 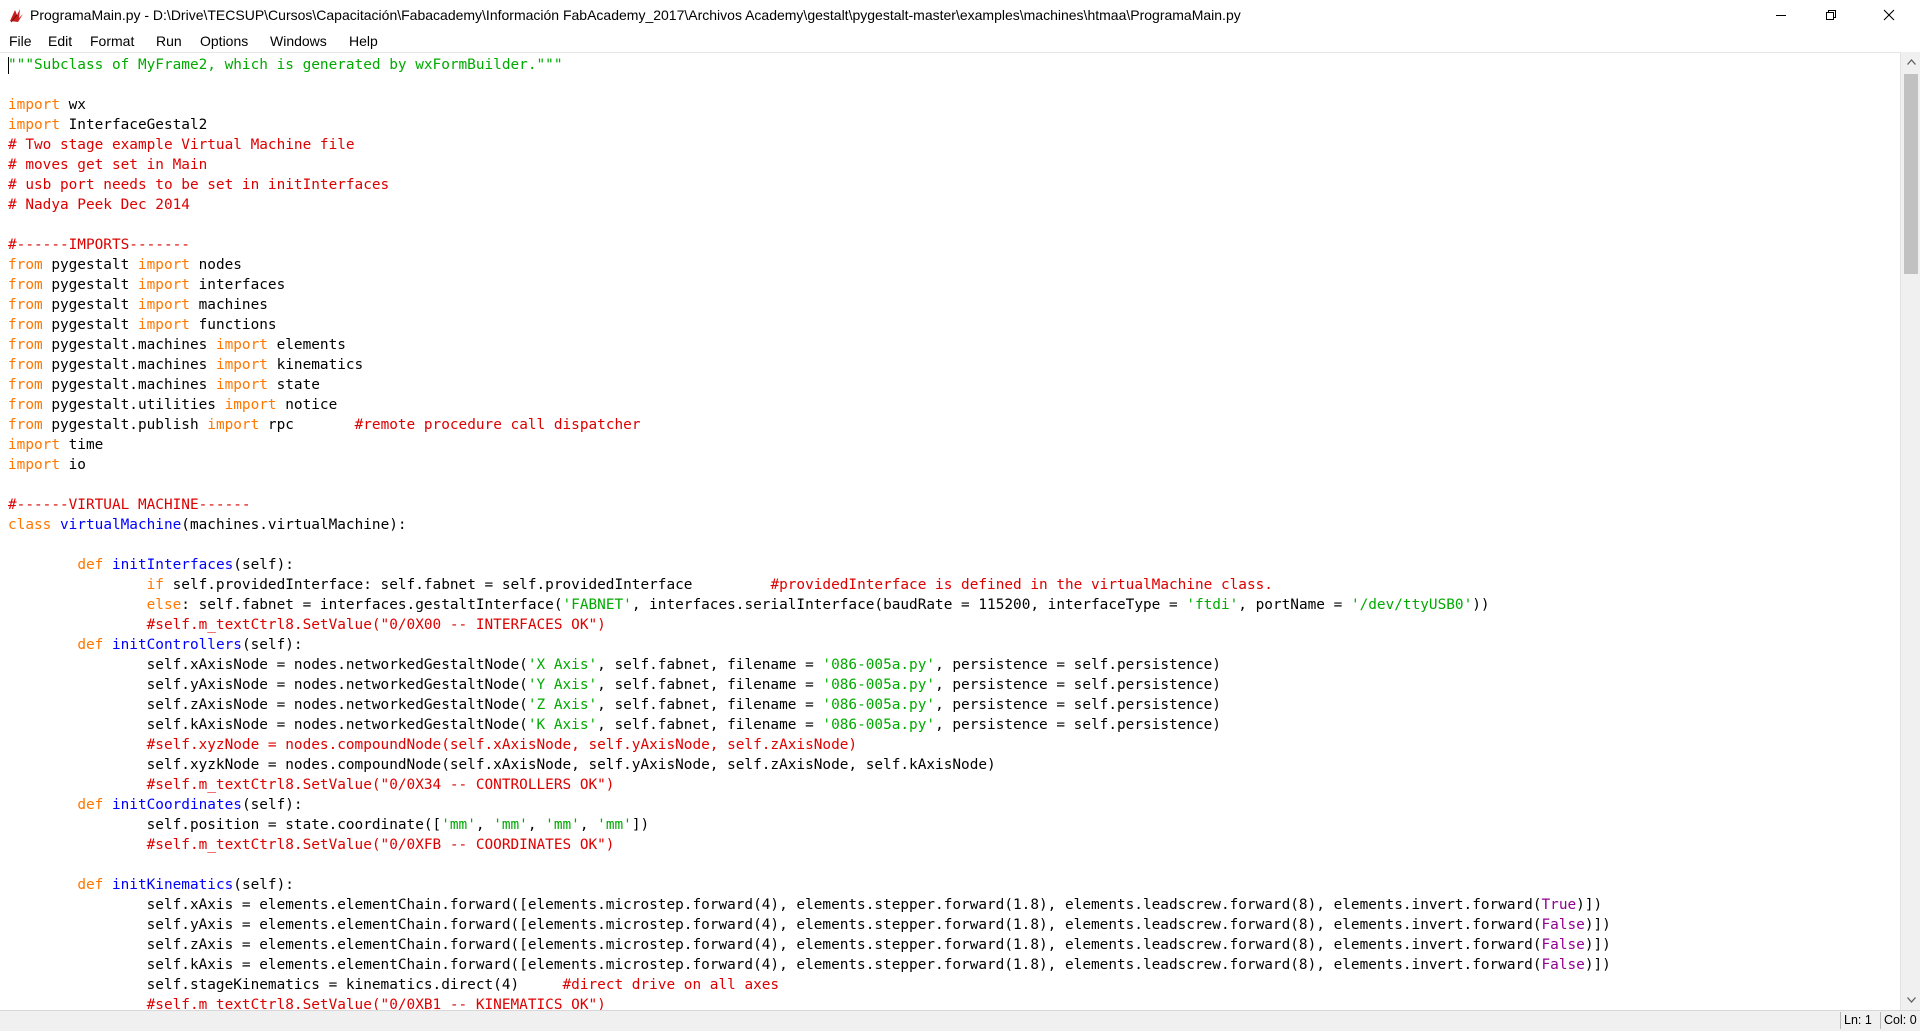 What do you see at coordinates (99, 245) in the screenshot?
I see `code-line: #------IMPORTS-------` at bounding box center [99, 245].